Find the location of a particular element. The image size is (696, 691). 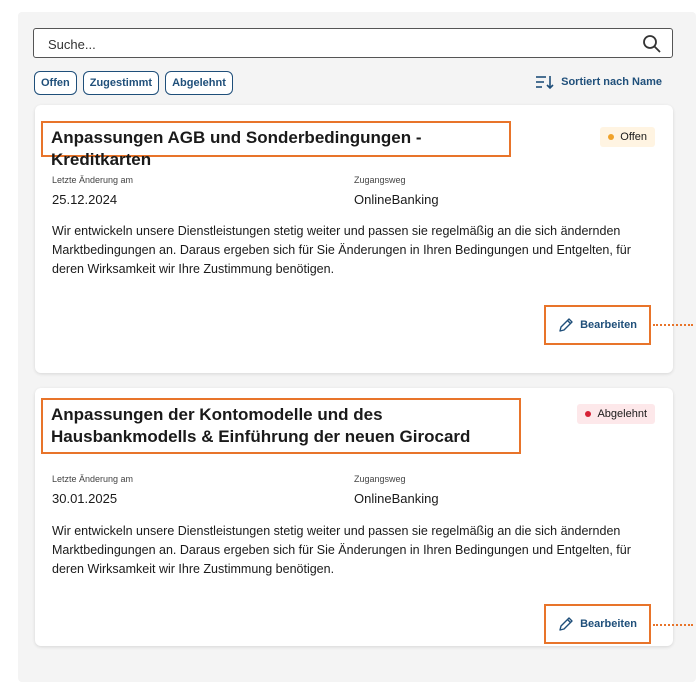

search-field is located at coordinates (353, 43).